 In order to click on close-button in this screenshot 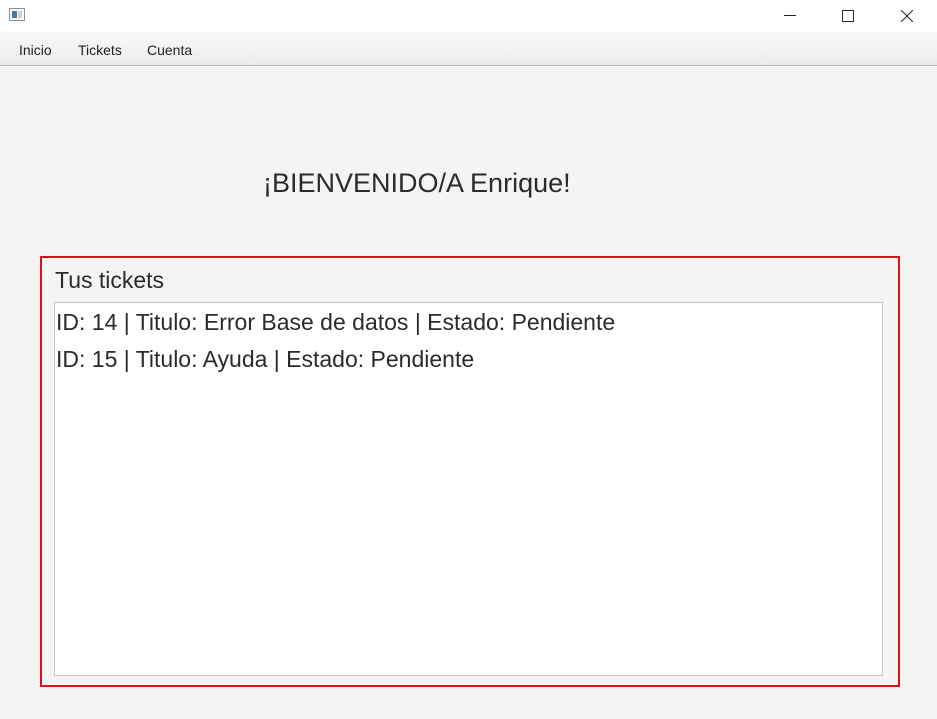, I will do `click(907, 16)`.